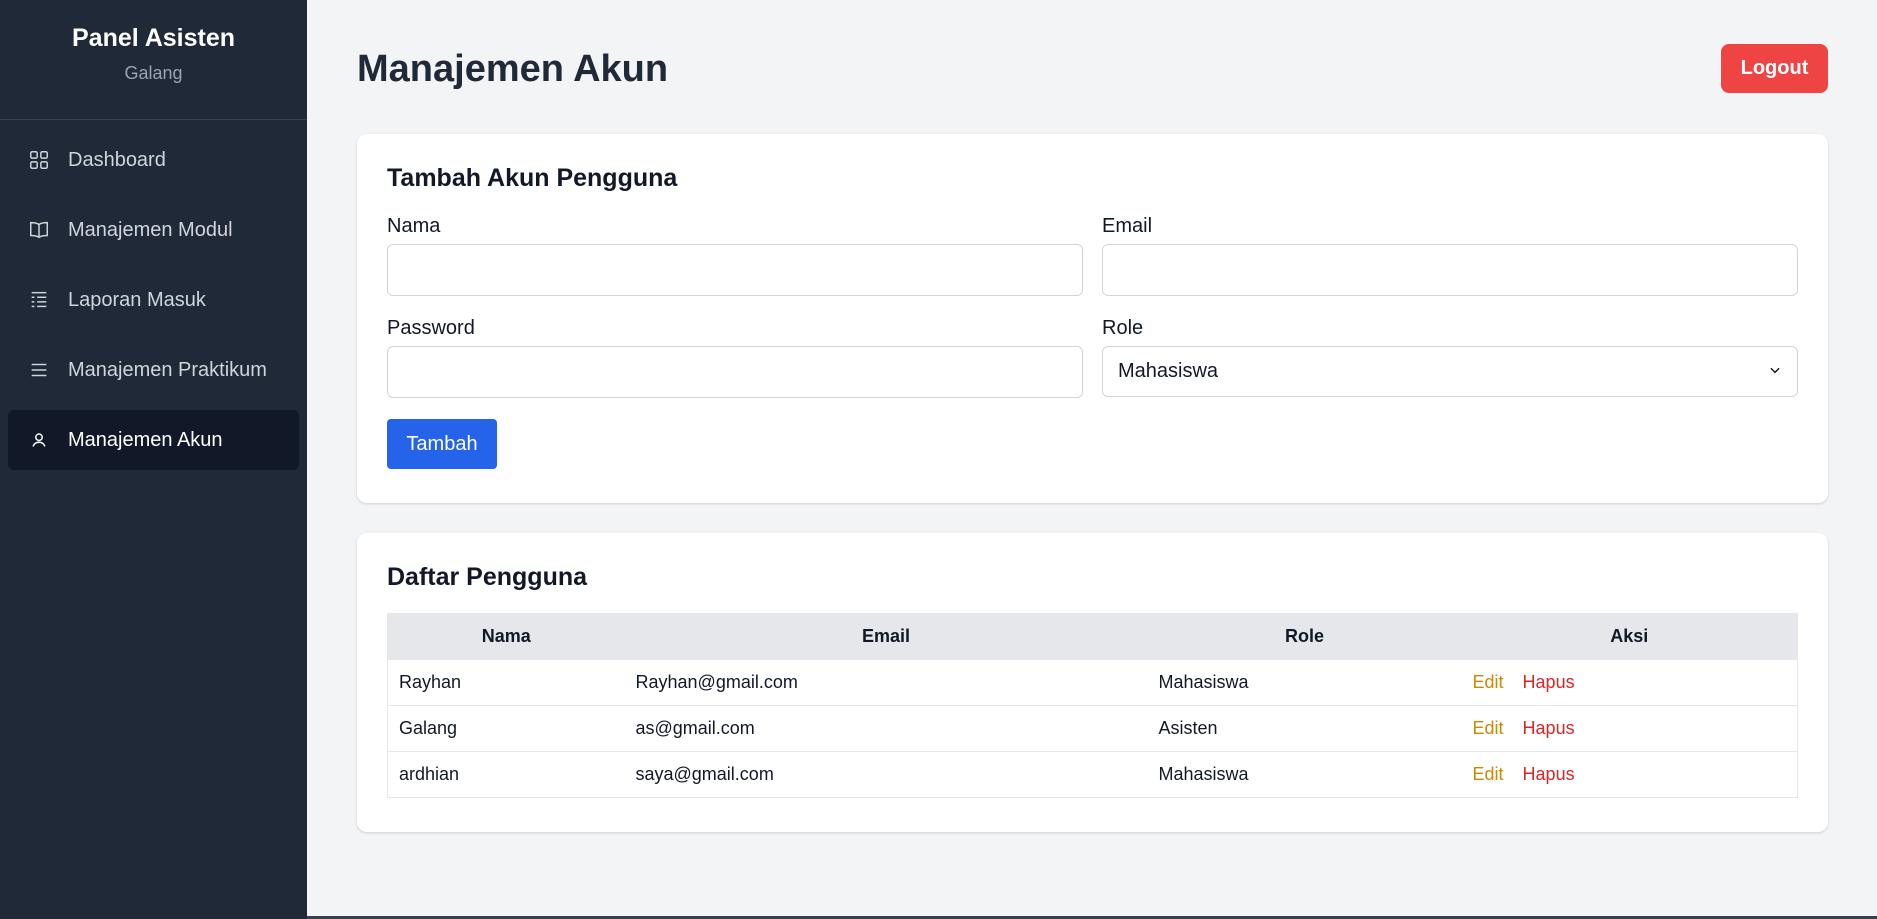 The height and width of the screenshot is (919, 1877). I want to click on sidebar-brand: Panel Asisten Galang, so click(153, 60).